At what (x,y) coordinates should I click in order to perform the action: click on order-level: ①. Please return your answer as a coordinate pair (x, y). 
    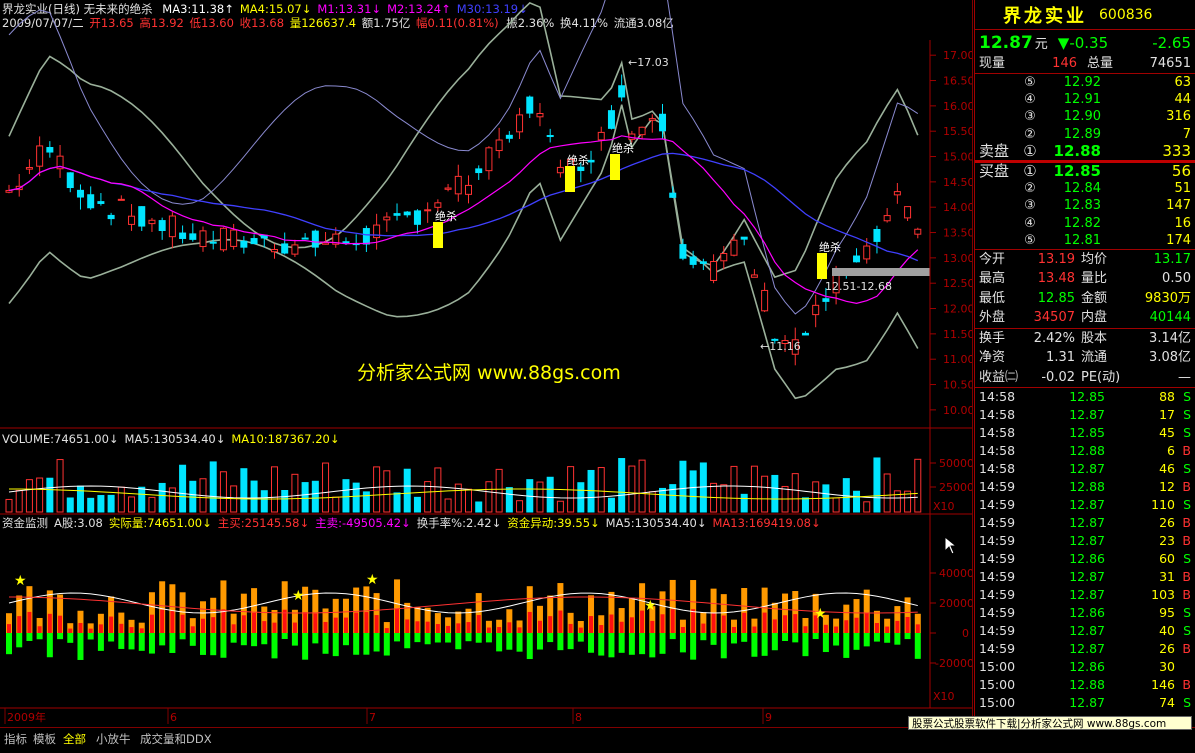
    Looking at the image, I should click on (1030, 170).